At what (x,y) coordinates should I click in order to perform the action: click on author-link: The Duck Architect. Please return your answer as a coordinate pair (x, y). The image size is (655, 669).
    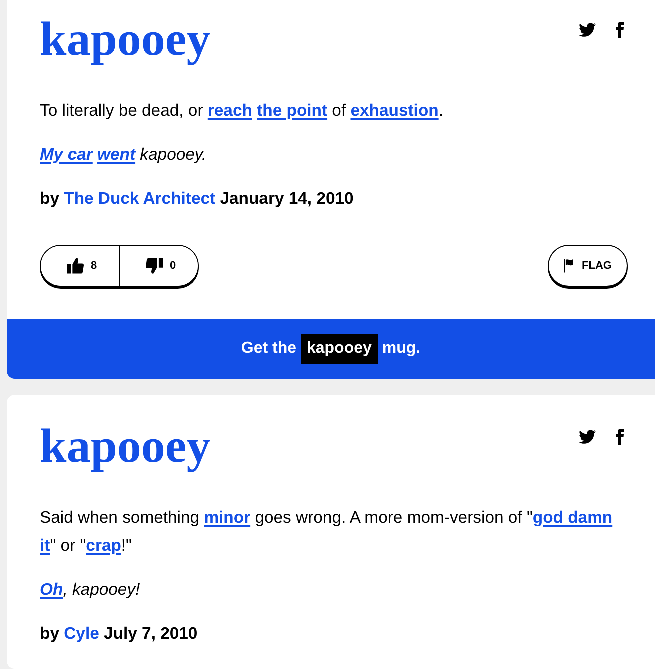
    Looking at the image, I should click on (140, 198).